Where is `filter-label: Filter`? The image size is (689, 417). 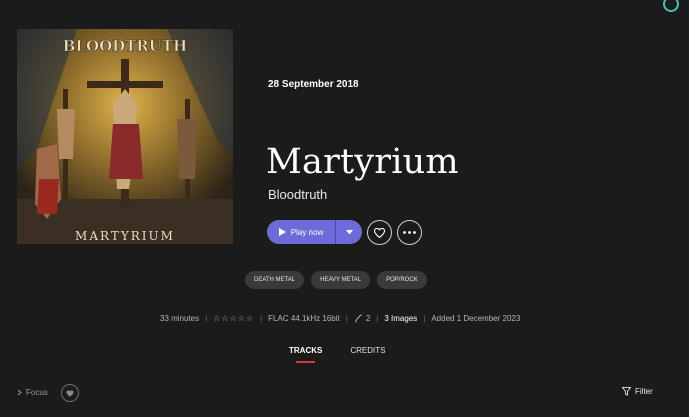
filter-label: Filter is located at coordinates (644, 391).